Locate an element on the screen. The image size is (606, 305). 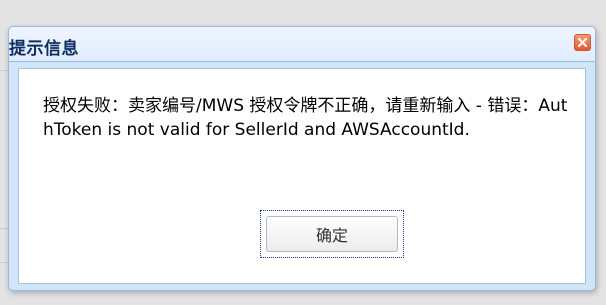
ok-button: 确定 is located at coordinates (332, 234).